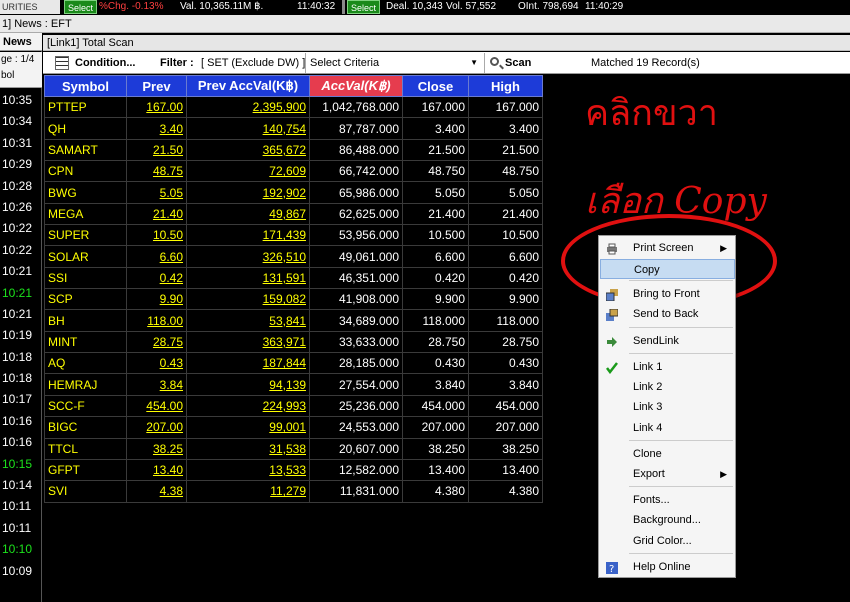  I want to click on news-time: 10:19, so click(21, 335).